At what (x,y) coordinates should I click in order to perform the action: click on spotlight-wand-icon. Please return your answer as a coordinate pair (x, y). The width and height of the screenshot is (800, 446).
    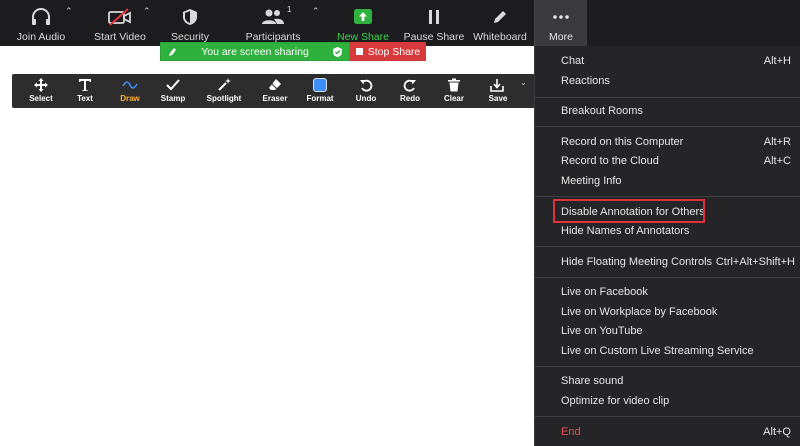
    Looking at the image, I should click on (224, 85).